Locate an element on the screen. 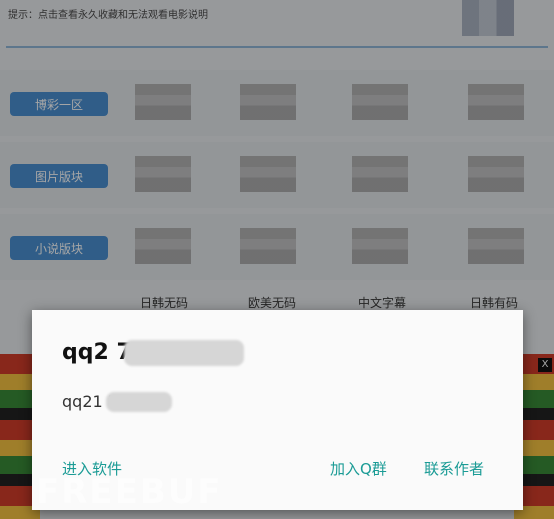  watermark: FREEBUF is located at coordinates (129, 492).